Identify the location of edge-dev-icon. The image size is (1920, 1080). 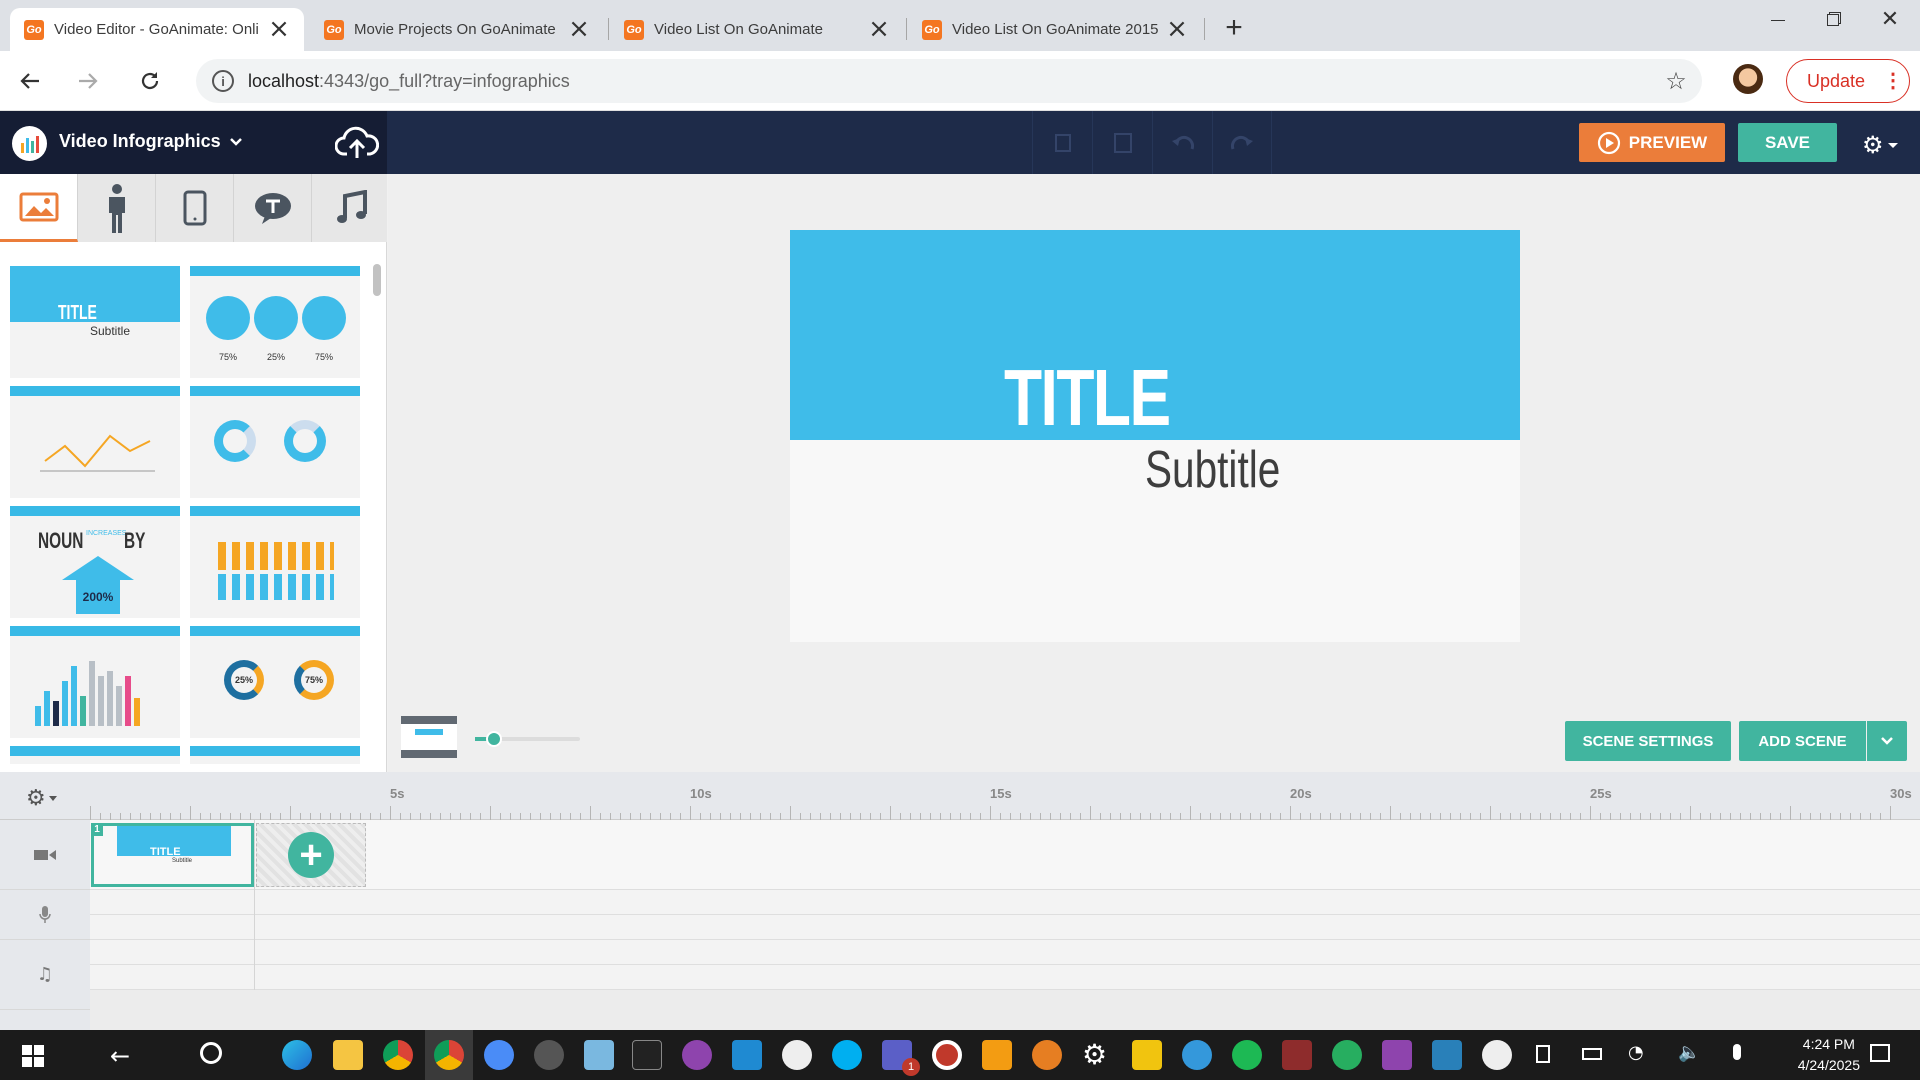
(1197, 1055).